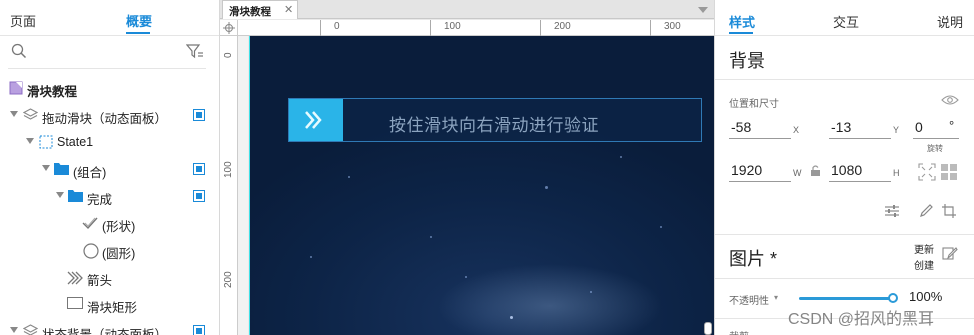 Image resolution: width=974 pixels, height=335 pixels. What do you see at coordinates (139, 20) in the screenshot?
I see `tab-outline: 概要` at bounding box center [139, 20].